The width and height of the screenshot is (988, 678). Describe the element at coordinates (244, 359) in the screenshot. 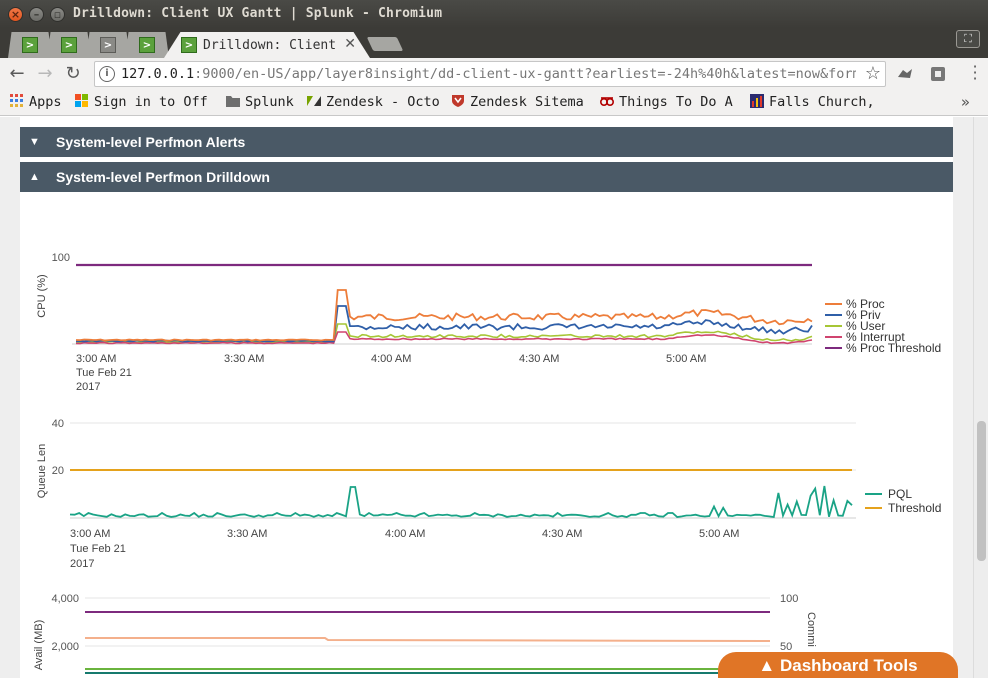

I see `cpu-x-tick: 3:30 AM` at that location.